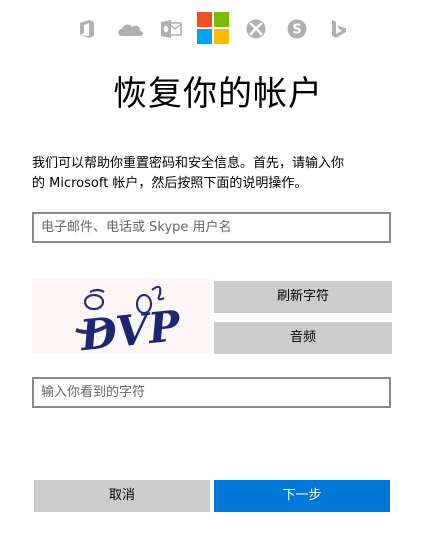 This screenshot has width=436, height=538. What do you see at coordinates (171, 29) in the screenshot?
I see `outlook-icon` at bounding box center [171, 29].